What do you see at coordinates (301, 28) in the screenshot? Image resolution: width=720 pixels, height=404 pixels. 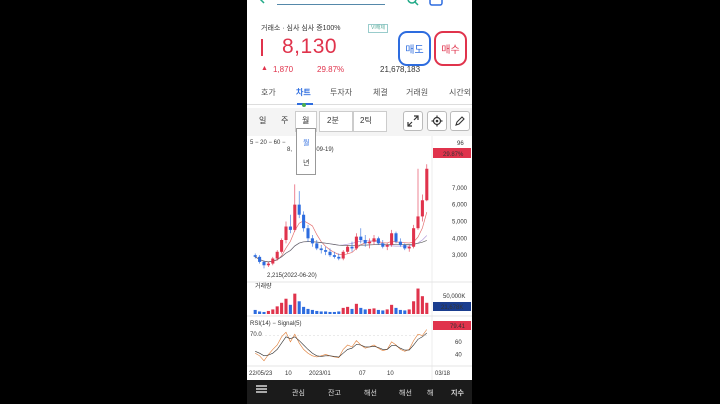 I see `market-info: 거래소 · 심사 심사 증100%` at bounding box center [301, 28].